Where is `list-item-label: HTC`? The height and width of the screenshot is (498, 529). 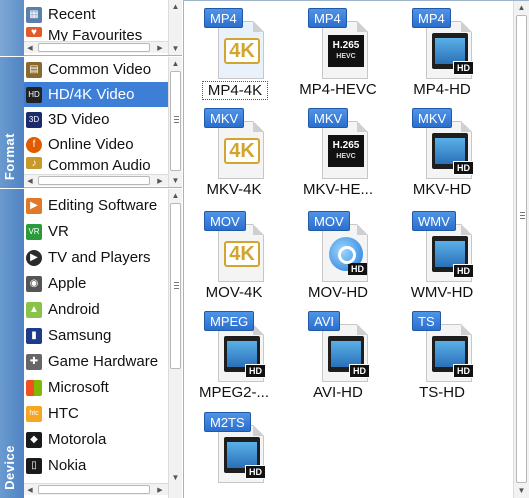 list-item-label: HTC is located at coordinates (63, 413).